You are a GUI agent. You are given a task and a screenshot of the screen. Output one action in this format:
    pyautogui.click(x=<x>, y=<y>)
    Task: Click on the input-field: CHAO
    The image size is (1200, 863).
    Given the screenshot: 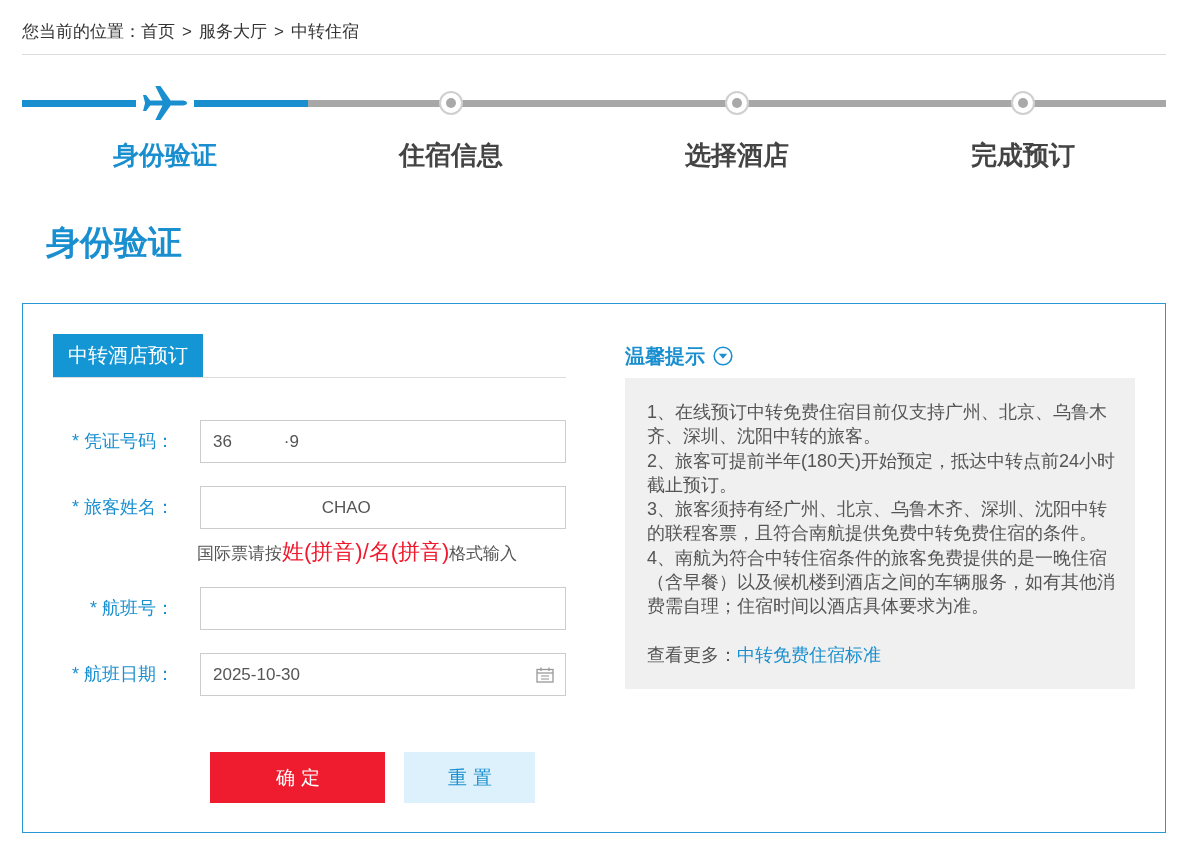 What is the action you would take?
    pyautogui.click(x=383, y=507)
    